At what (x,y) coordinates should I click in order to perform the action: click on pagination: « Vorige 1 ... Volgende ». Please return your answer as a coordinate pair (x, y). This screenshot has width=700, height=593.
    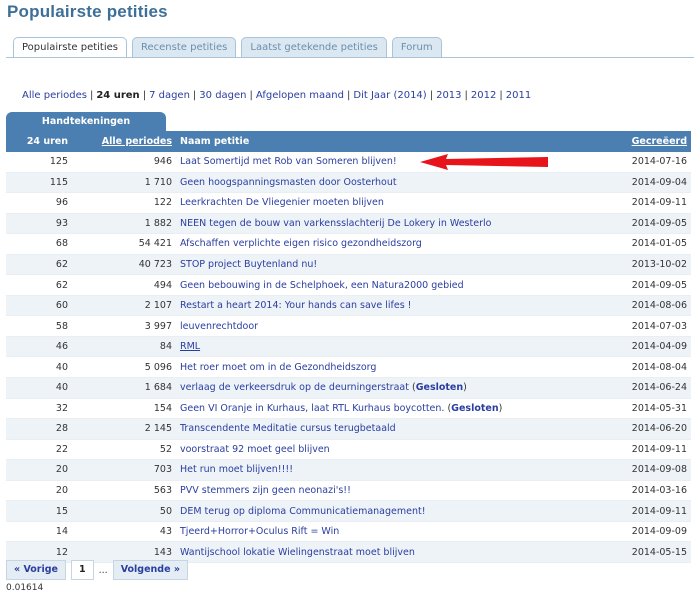
    Looking at the image, I should click on (97, 570).